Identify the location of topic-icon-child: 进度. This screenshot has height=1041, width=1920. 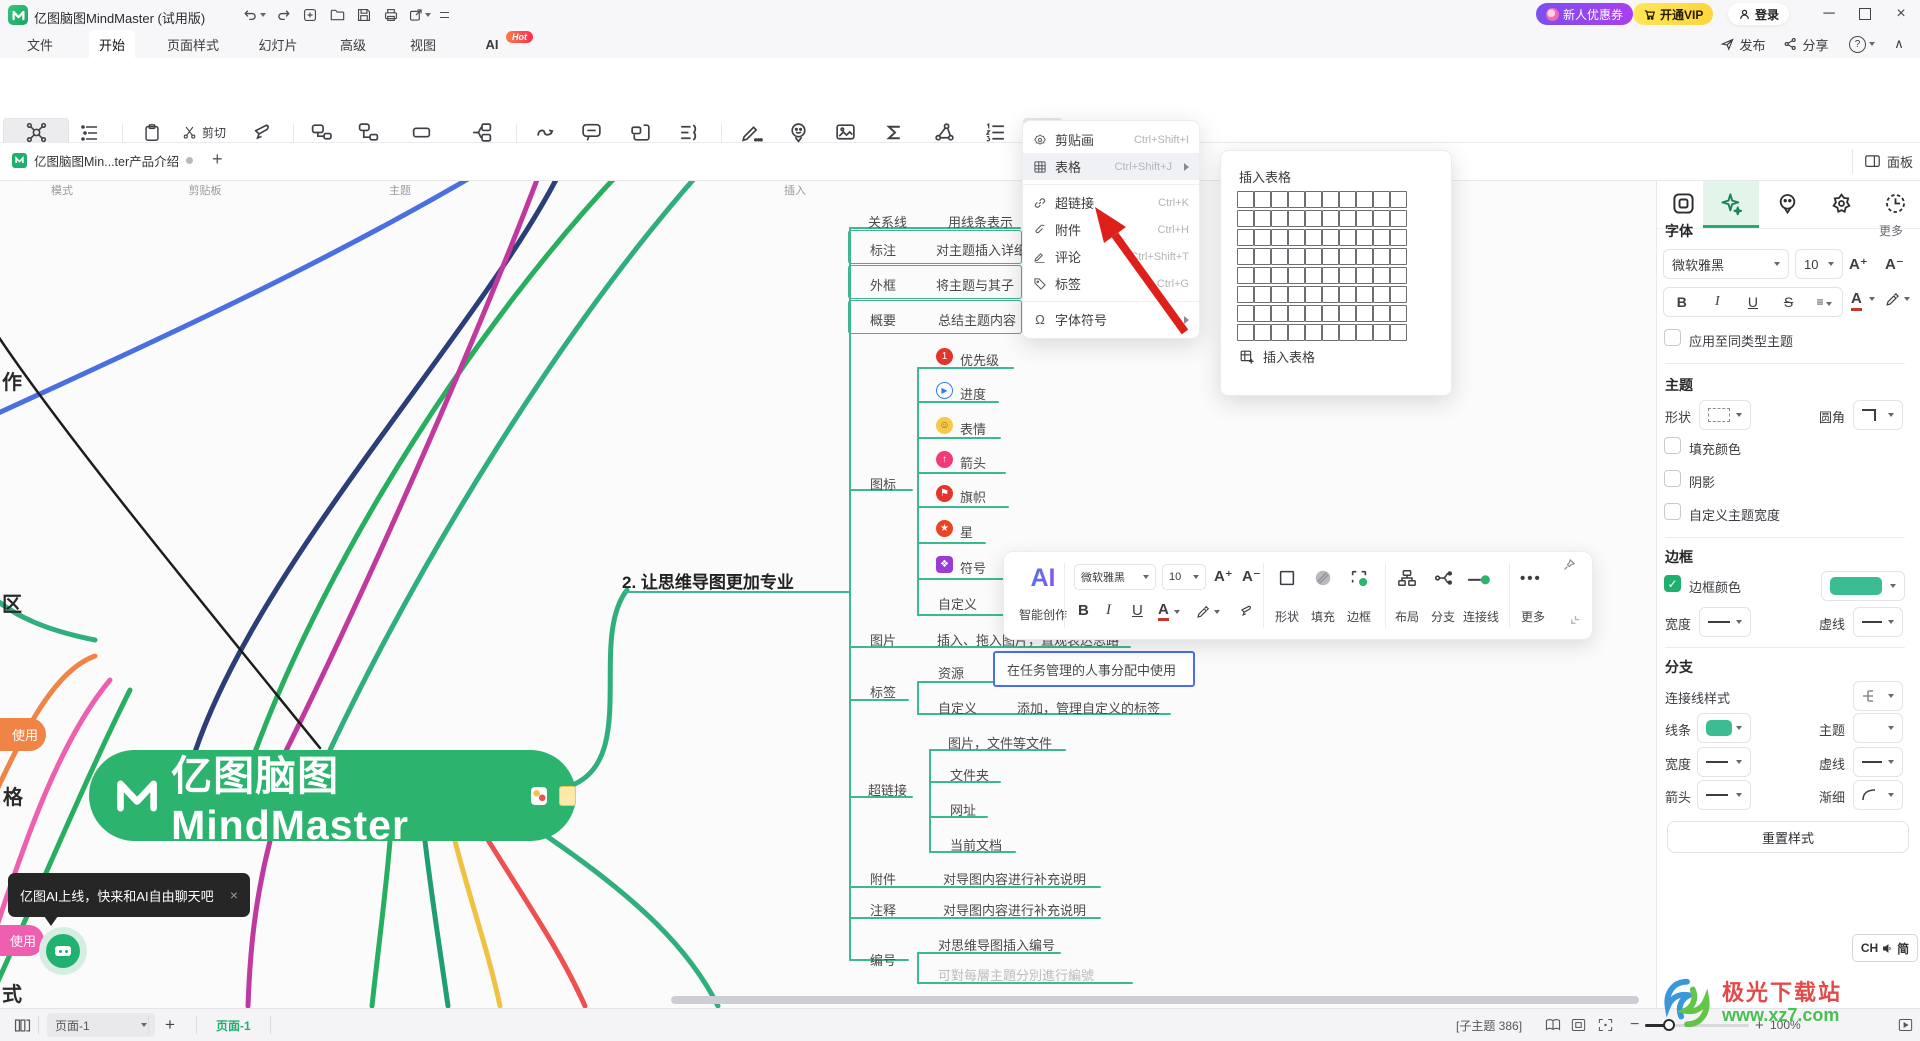
(973, 393).